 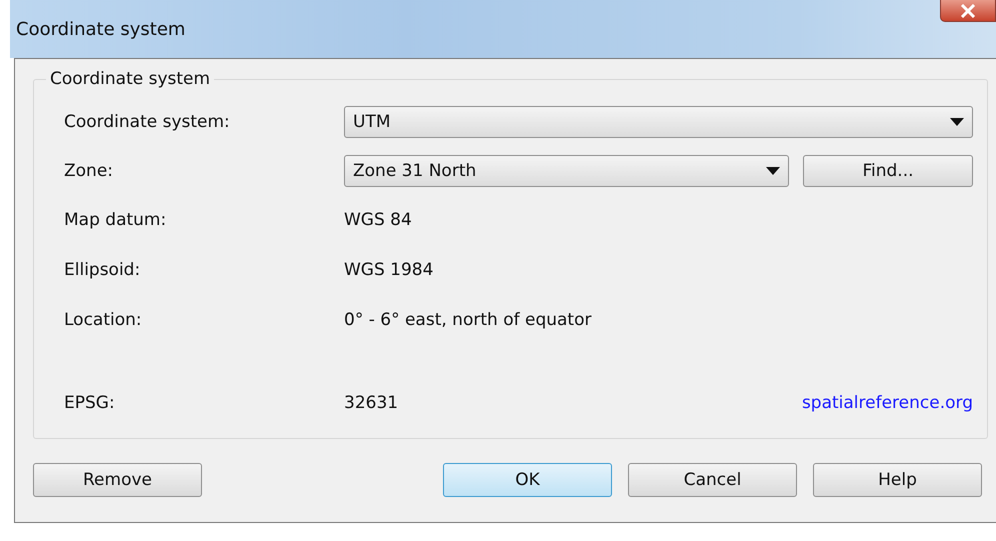 I want to click on field-label: Zone:, so click(x=89, y=170).